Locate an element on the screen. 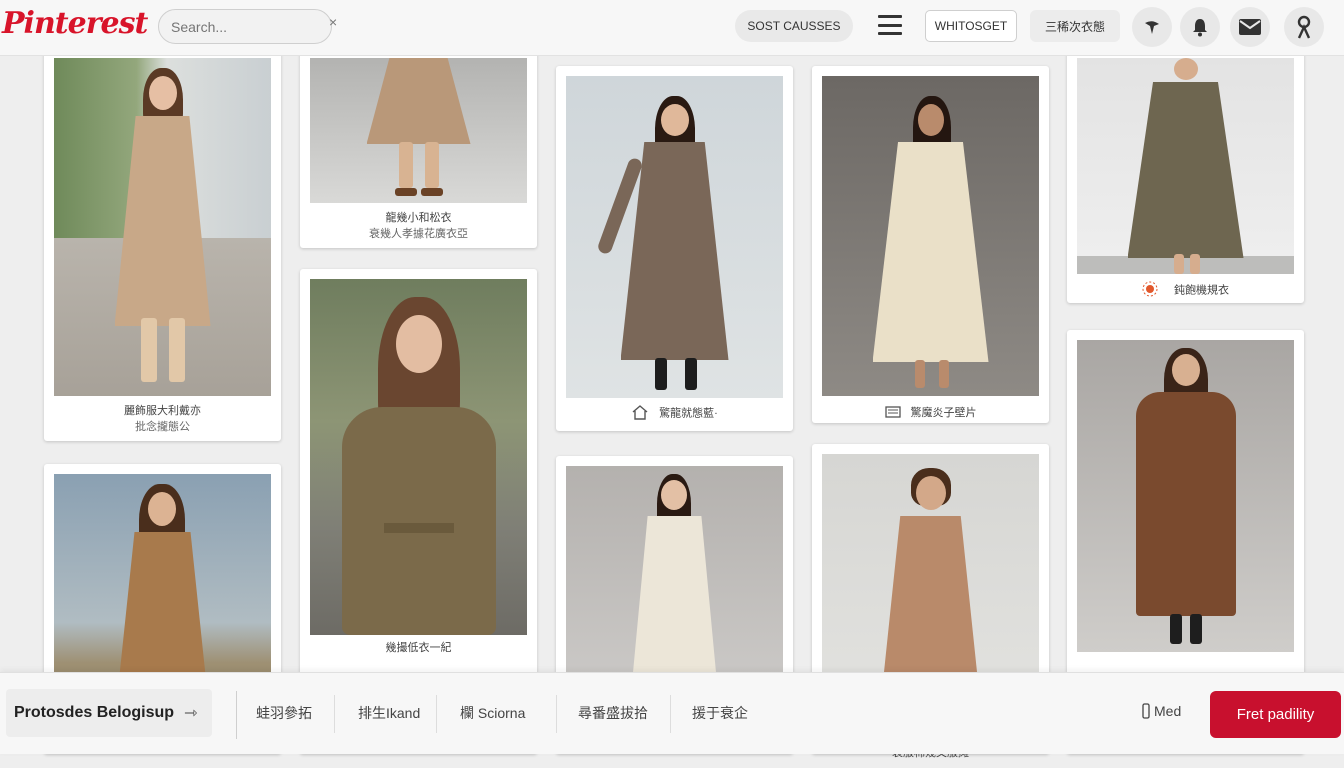 This screenshot has width=1344, height=768. white-button: WHITOSGET is located at coordinates (971, 26).